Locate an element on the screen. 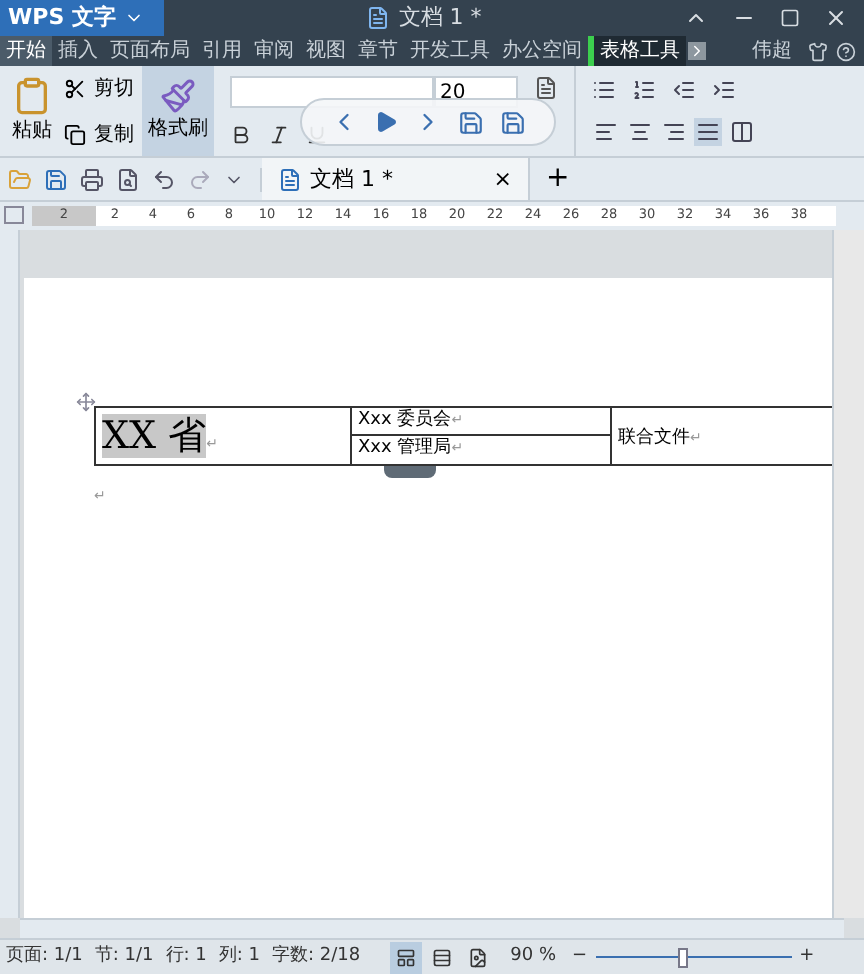 This screenshot has width=864, height=974. scissors-icon is located at coordinates (75, 88).